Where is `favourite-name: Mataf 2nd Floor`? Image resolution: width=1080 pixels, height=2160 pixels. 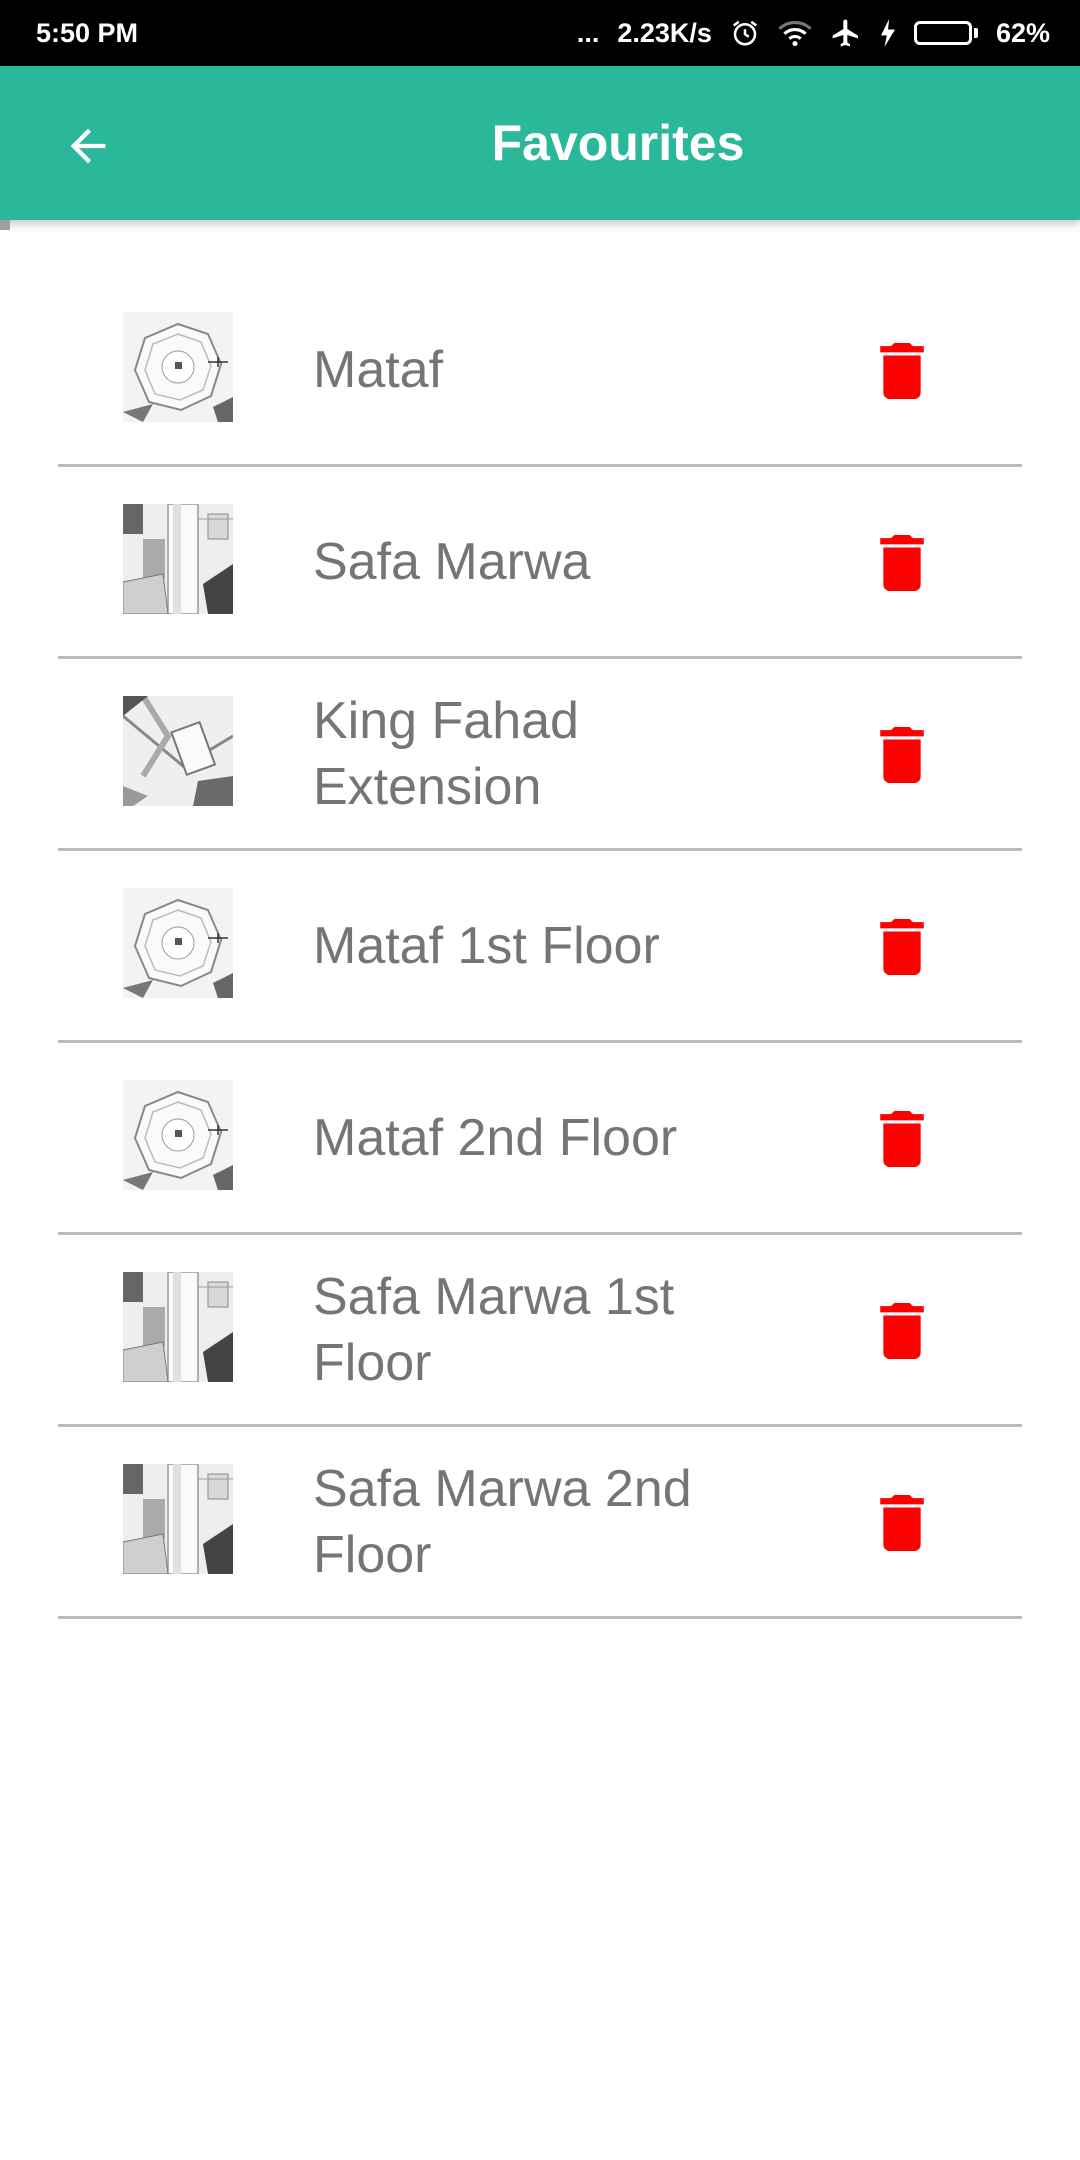
favourite-name: Mataf 2nd Floor is located at coordinates (495, 1137).